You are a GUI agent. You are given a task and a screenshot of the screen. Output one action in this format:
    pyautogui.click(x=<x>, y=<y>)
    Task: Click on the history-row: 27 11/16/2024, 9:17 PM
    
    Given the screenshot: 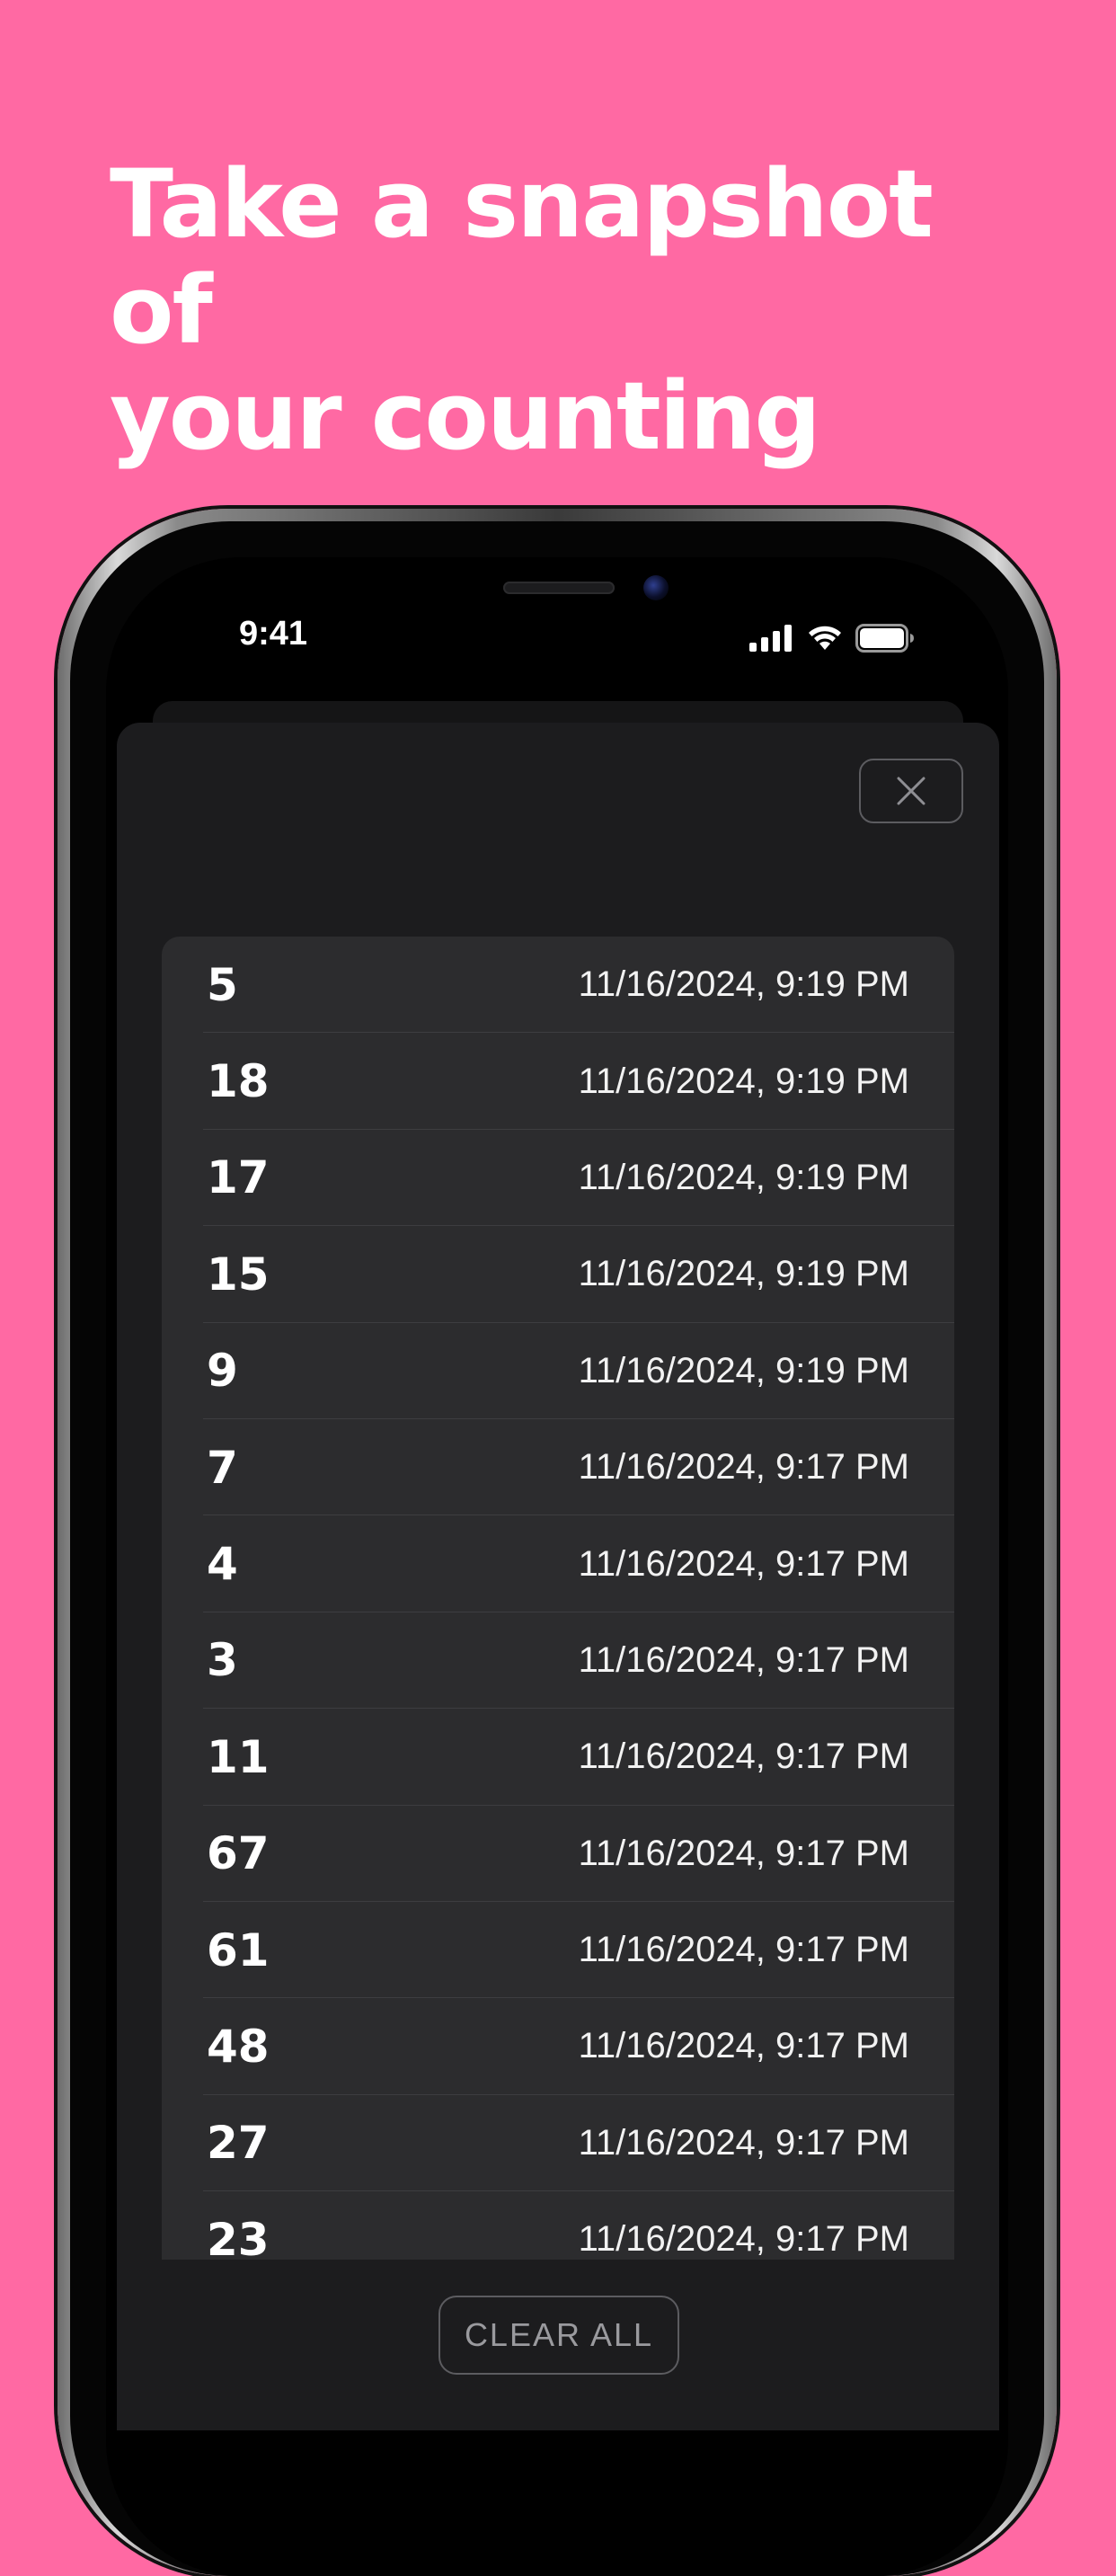 What is the action you would take?
    pyautogui.click(x=558, y=2143)
    